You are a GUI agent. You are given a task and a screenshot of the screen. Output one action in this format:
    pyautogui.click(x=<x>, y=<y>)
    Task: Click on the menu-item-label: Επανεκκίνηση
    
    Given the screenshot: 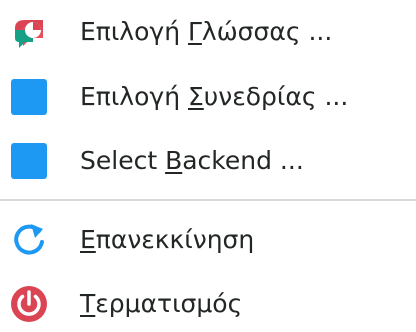 What is the action you would take?
    pyautogui.click(x=167, y=239)
    